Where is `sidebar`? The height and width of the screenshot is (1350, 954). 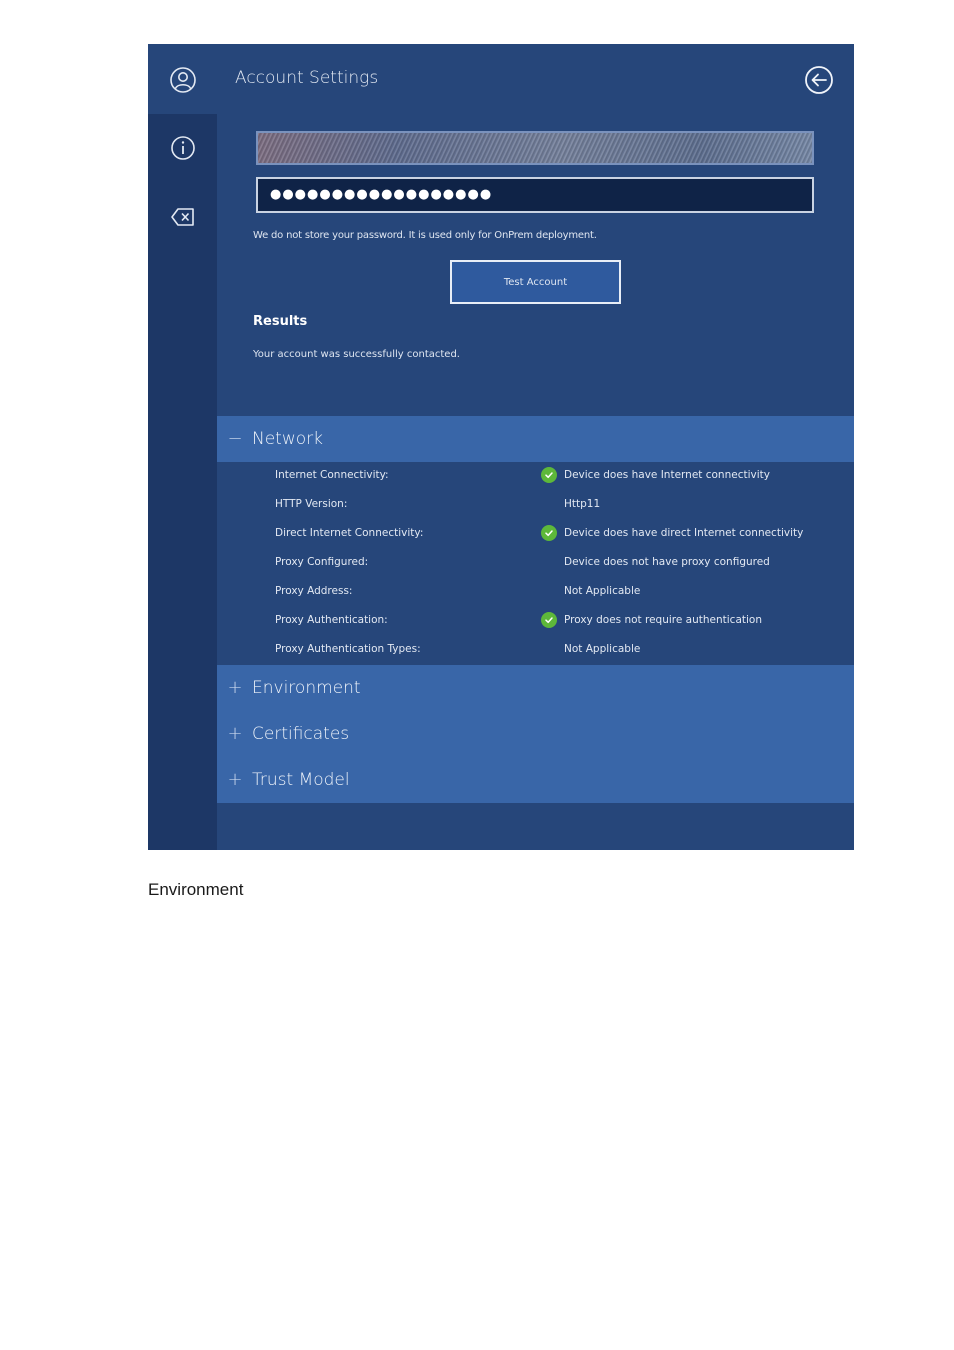
sidebar is located at coordinates (182, 482).